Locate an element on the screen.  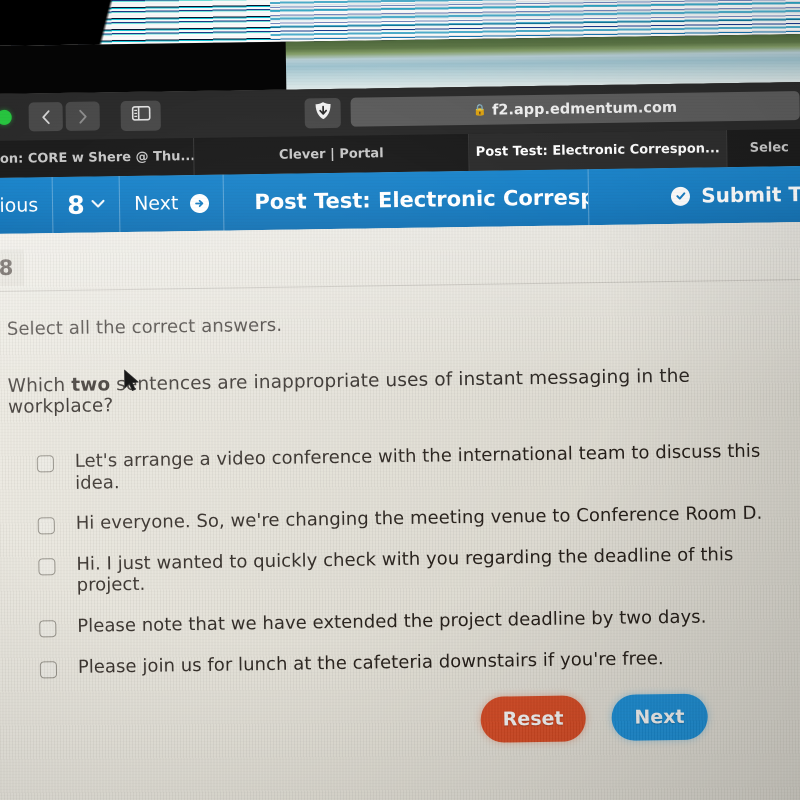
glitch-dark-wedge is located at coordinates (140, 23).